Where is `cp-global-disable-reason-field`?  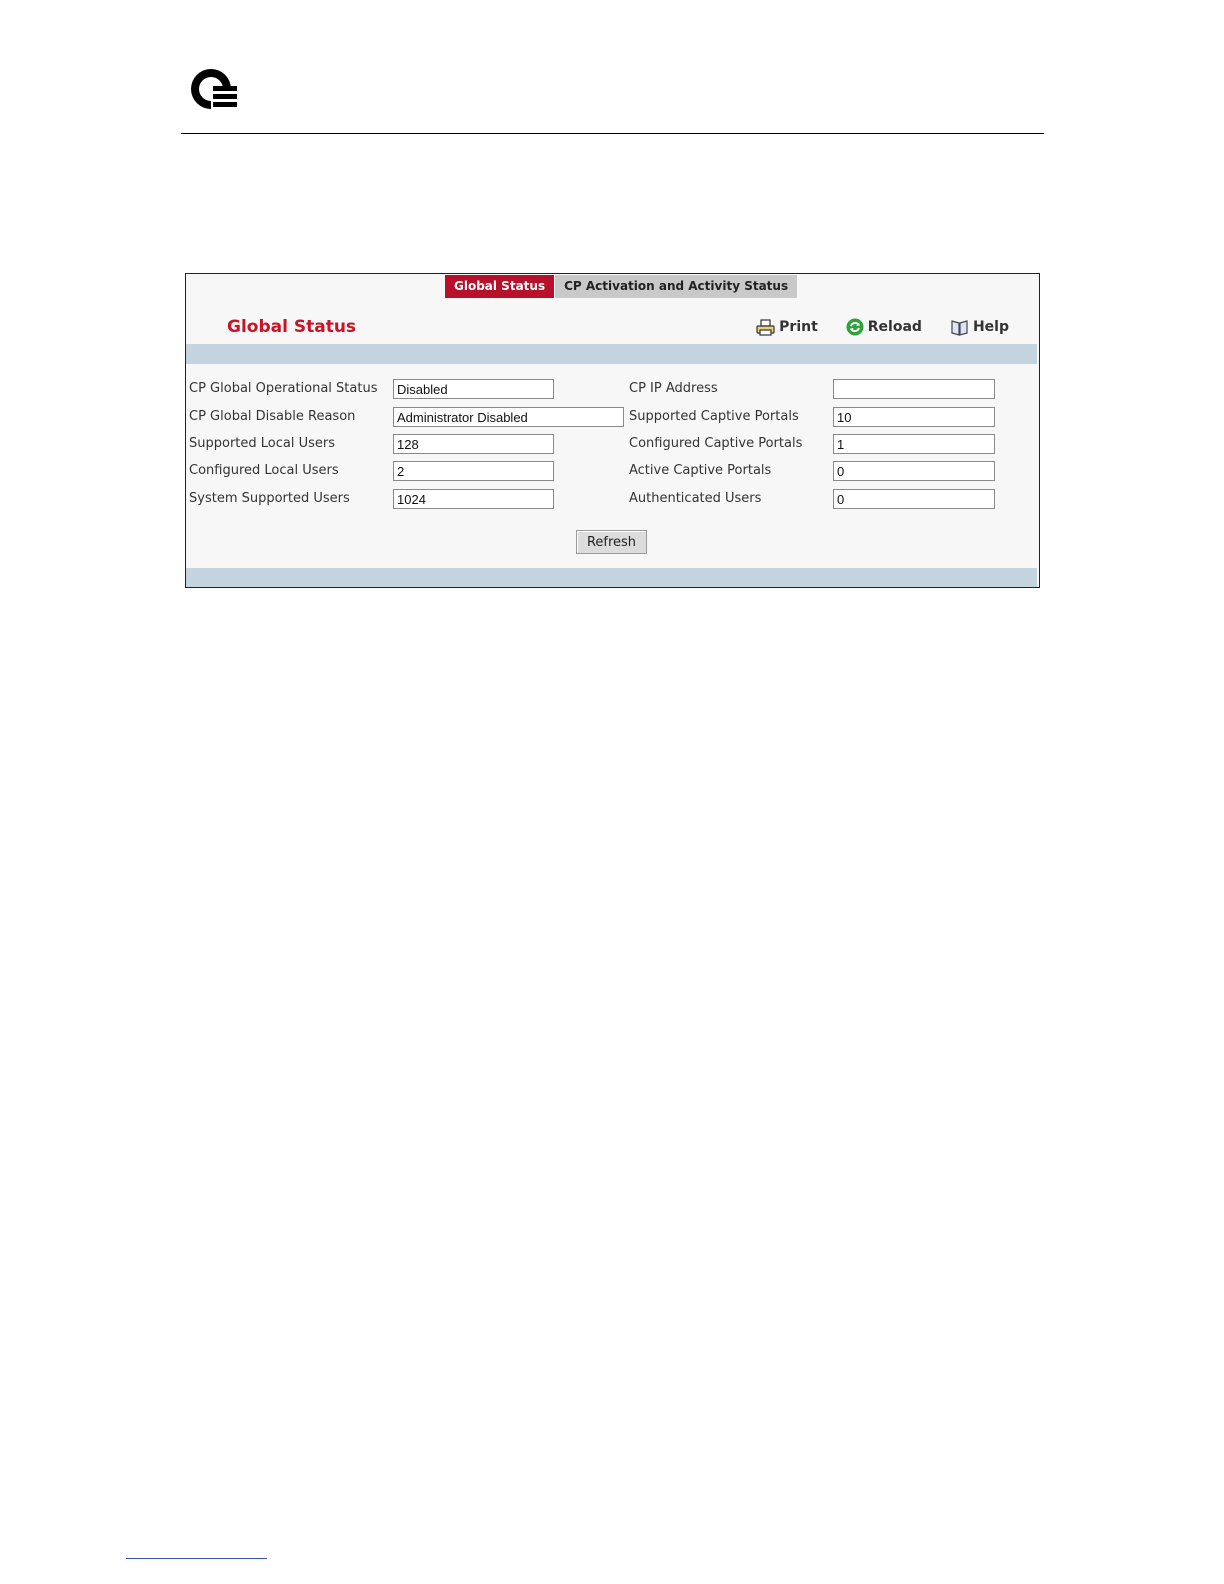
cp-global-disable-reason-field is located at coordinates (508, 417).